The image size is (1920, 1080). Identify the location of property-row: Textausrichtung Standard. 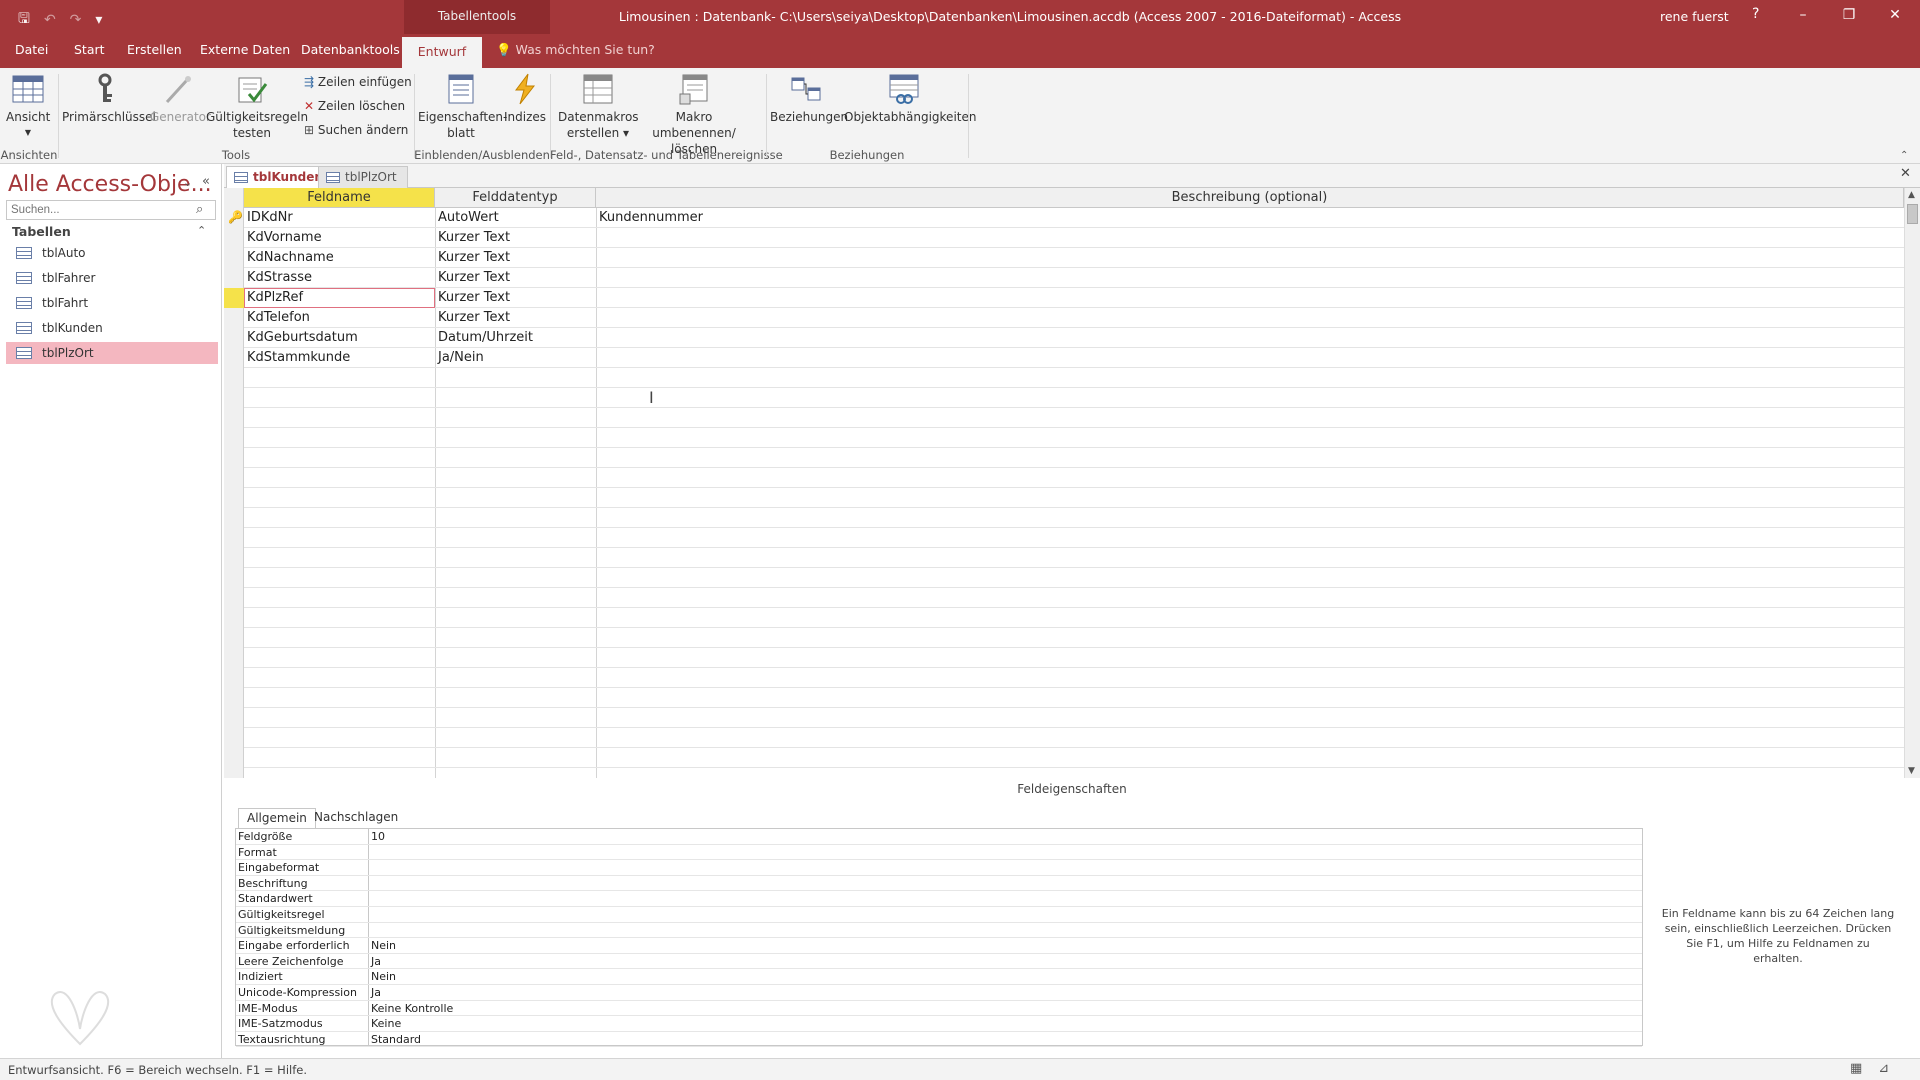
(939, 1040).